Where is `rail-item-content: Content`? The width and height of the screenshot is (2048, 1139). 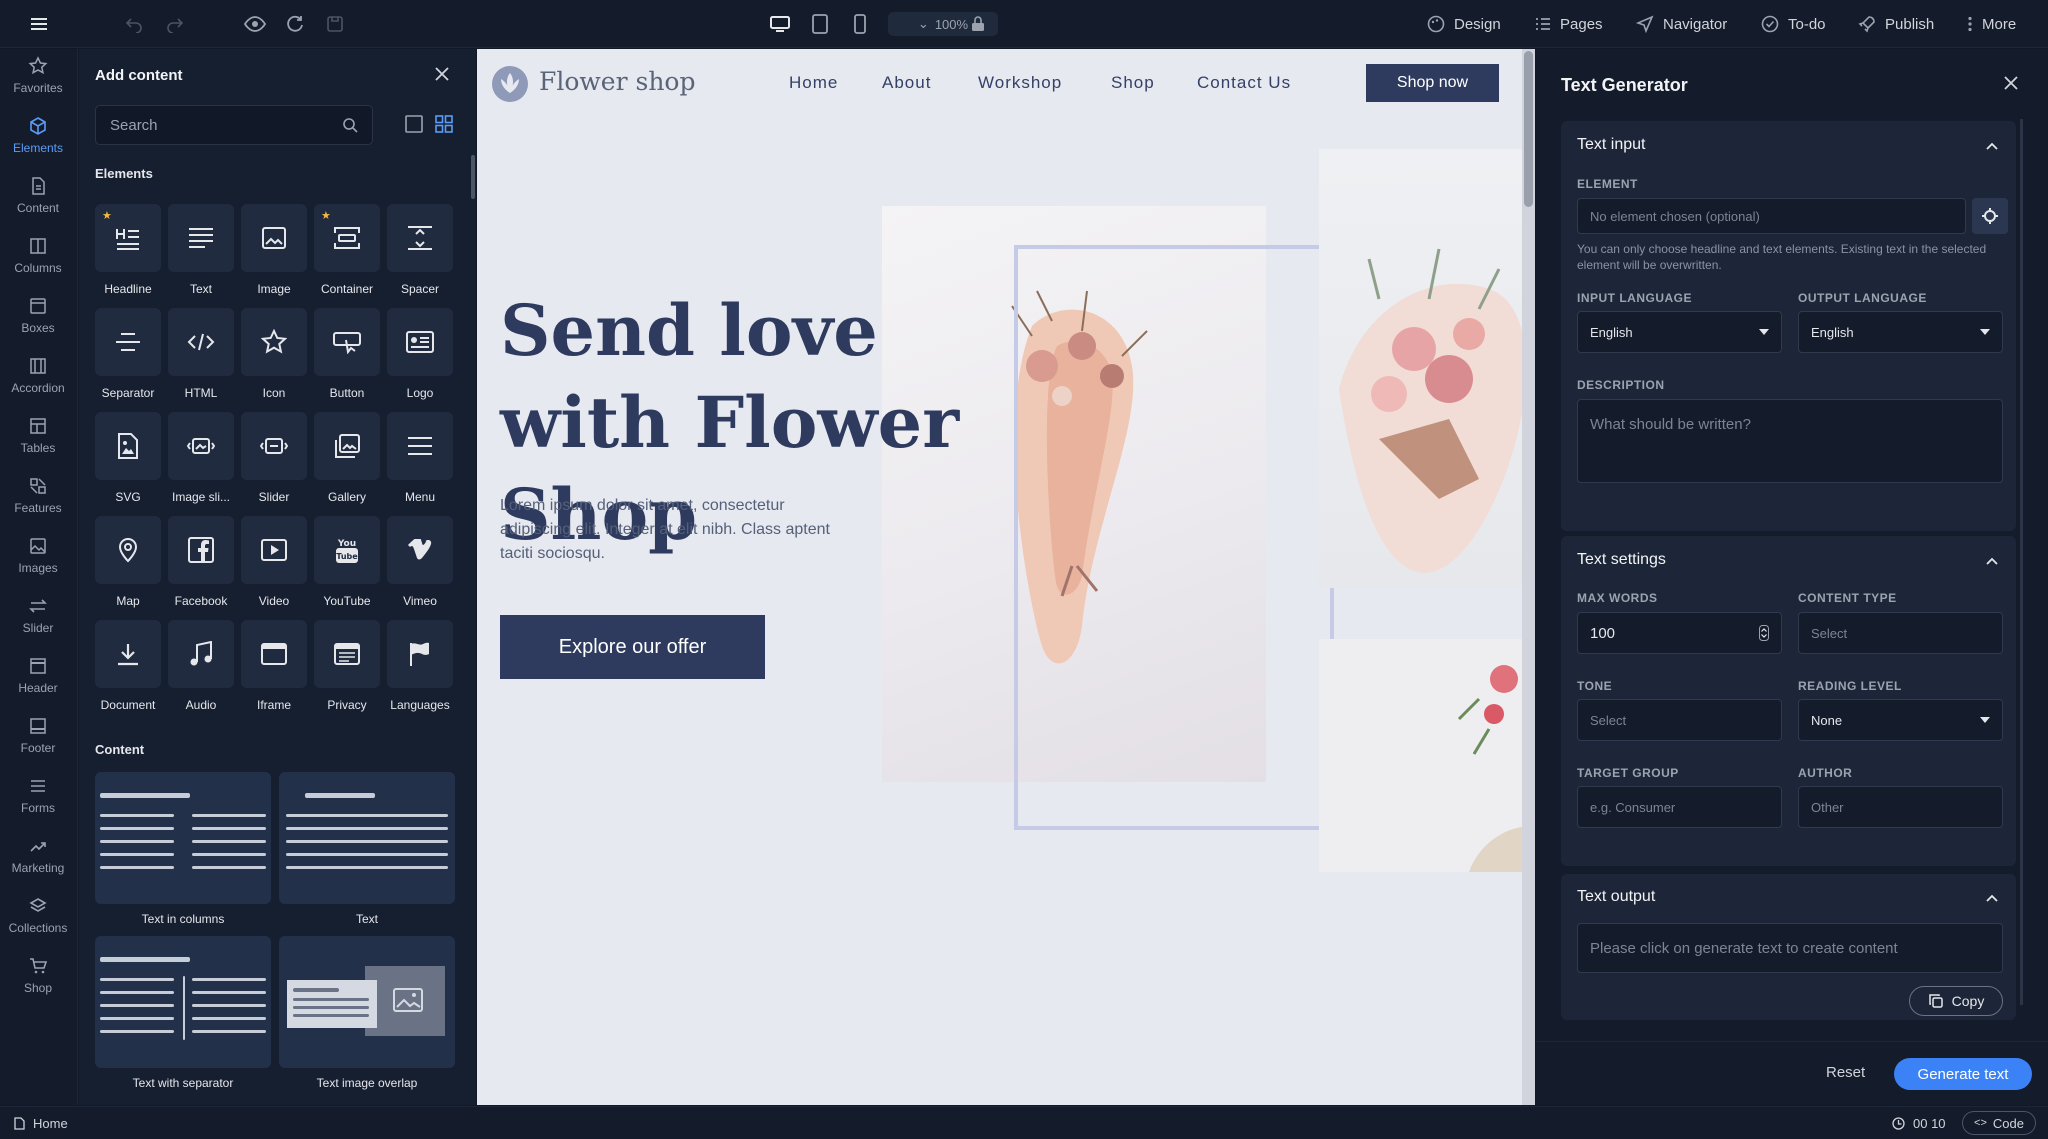 rail-item-content: Content is located at coordinates (38, 206).